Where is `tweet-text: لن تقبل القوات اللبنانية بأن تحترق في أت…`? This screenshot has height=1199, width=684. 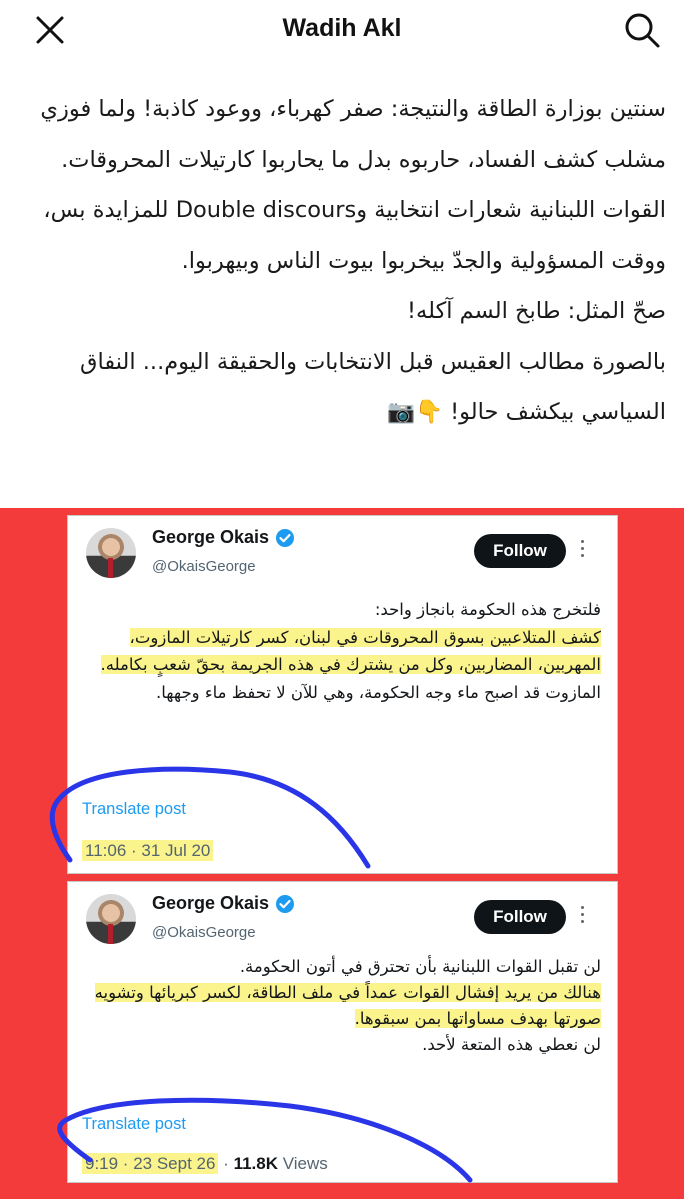
tweet-text: لن تقبل القوات اللبنانية بأن تحترق في أت… is located at coordinates (340, 1006).